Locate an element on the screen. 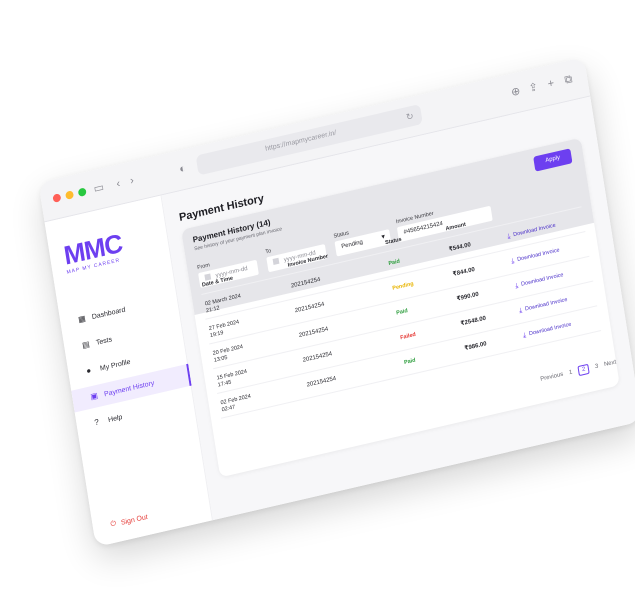  row-amount: ₹986.00 is located at coordinates (476, 347).